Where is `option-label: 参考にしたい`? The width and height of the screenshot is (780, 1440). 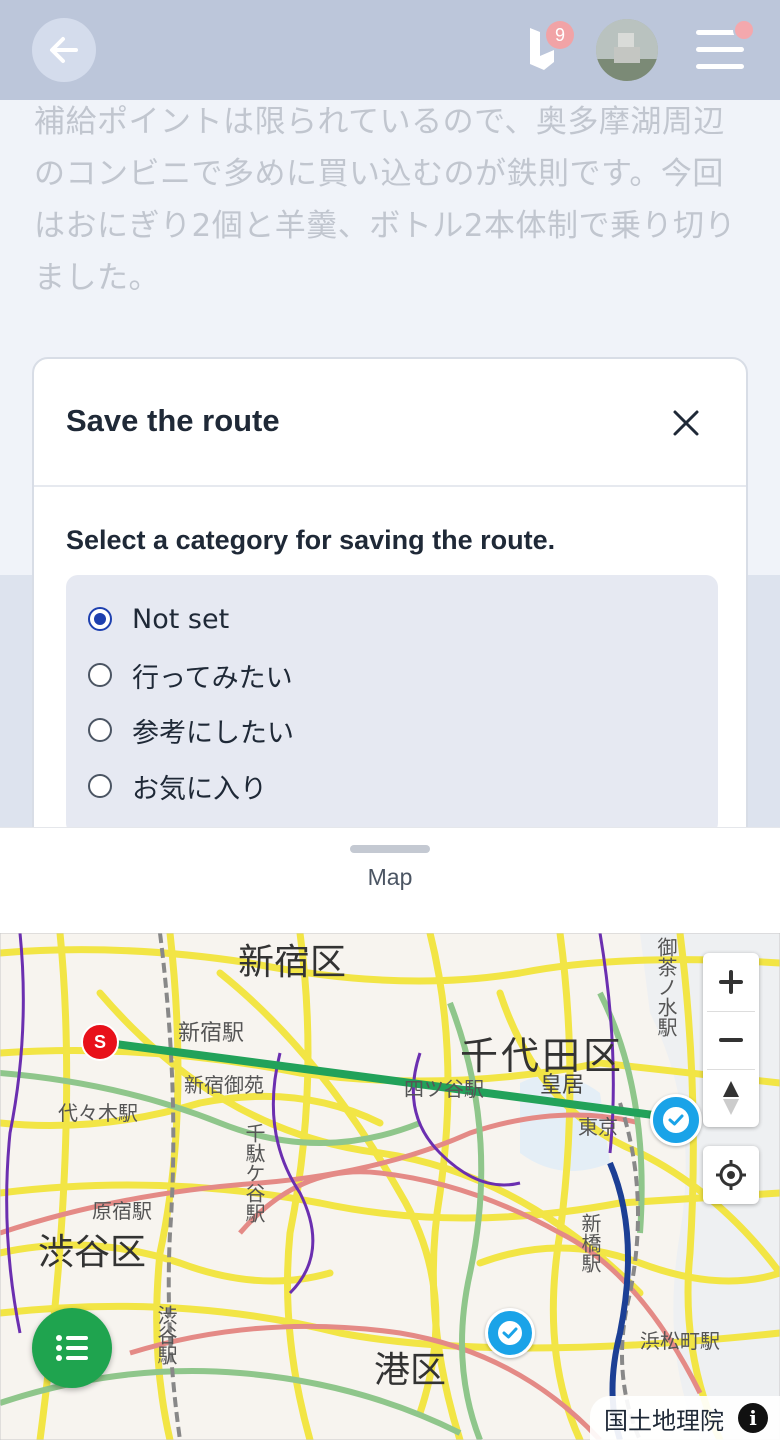
option-label: 参考にしたい is located at coordinates (213, 733).